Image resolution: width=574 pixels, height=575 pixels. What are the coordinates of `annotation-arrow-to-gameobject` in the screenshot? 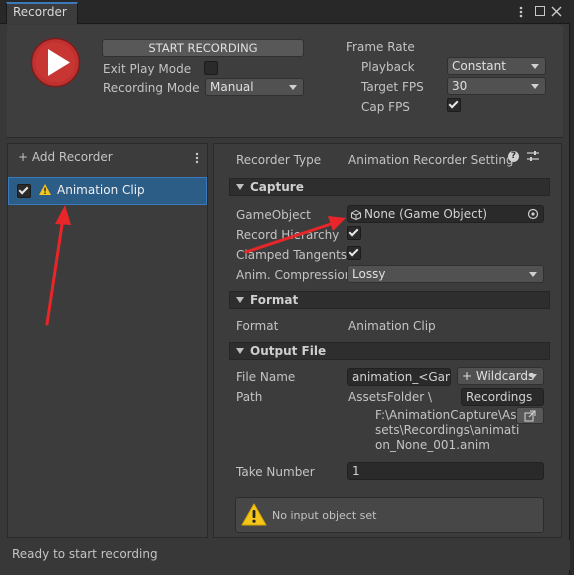 It's located at (295, 235).